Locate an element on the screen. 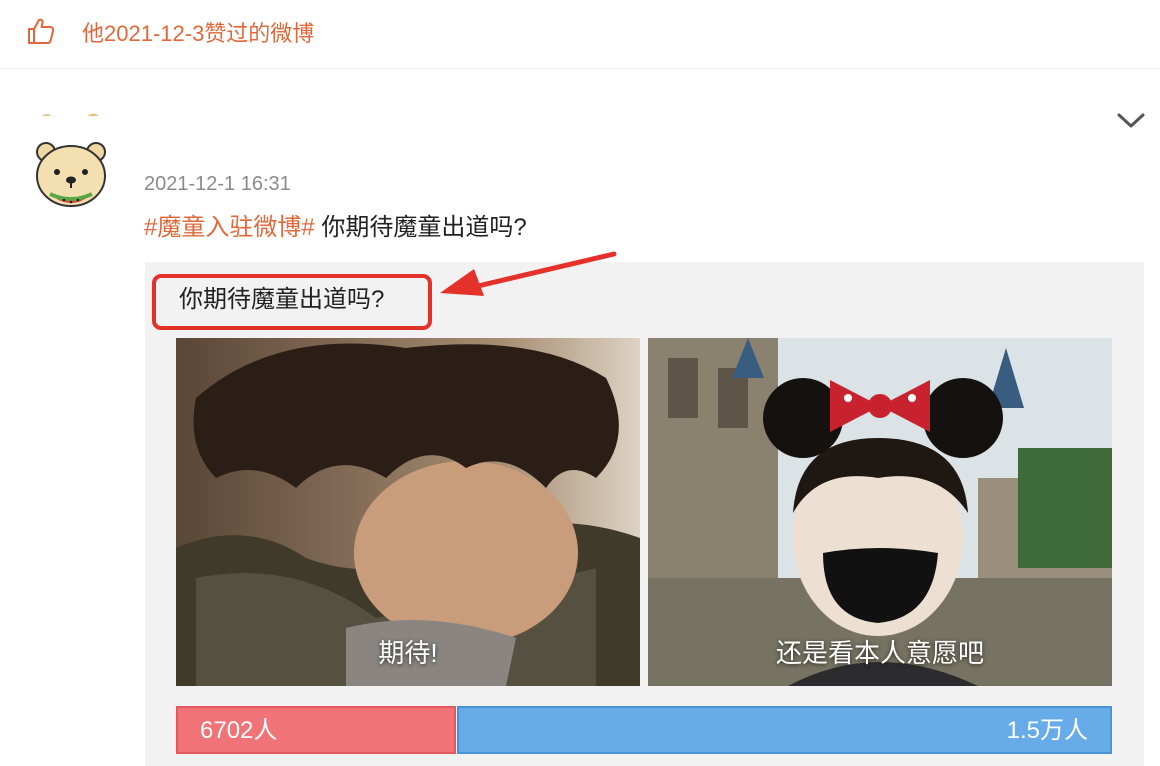  liked-header: 他2021-12-3赞过的微博 is located at coordinates (580, 34).